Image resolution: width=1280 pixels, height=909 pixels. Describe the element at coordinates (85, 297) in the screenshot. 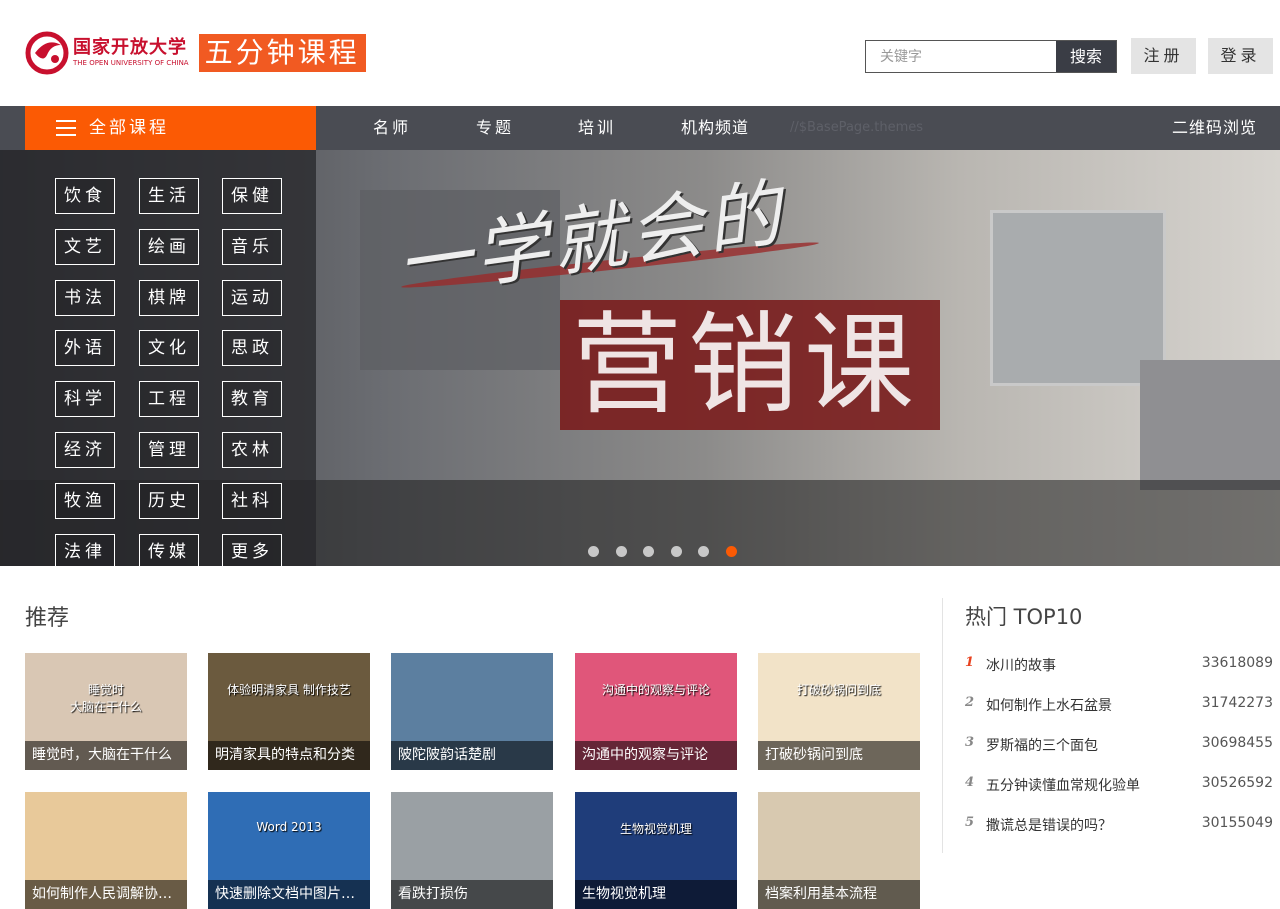

I see `category-6: 书法` at that location.